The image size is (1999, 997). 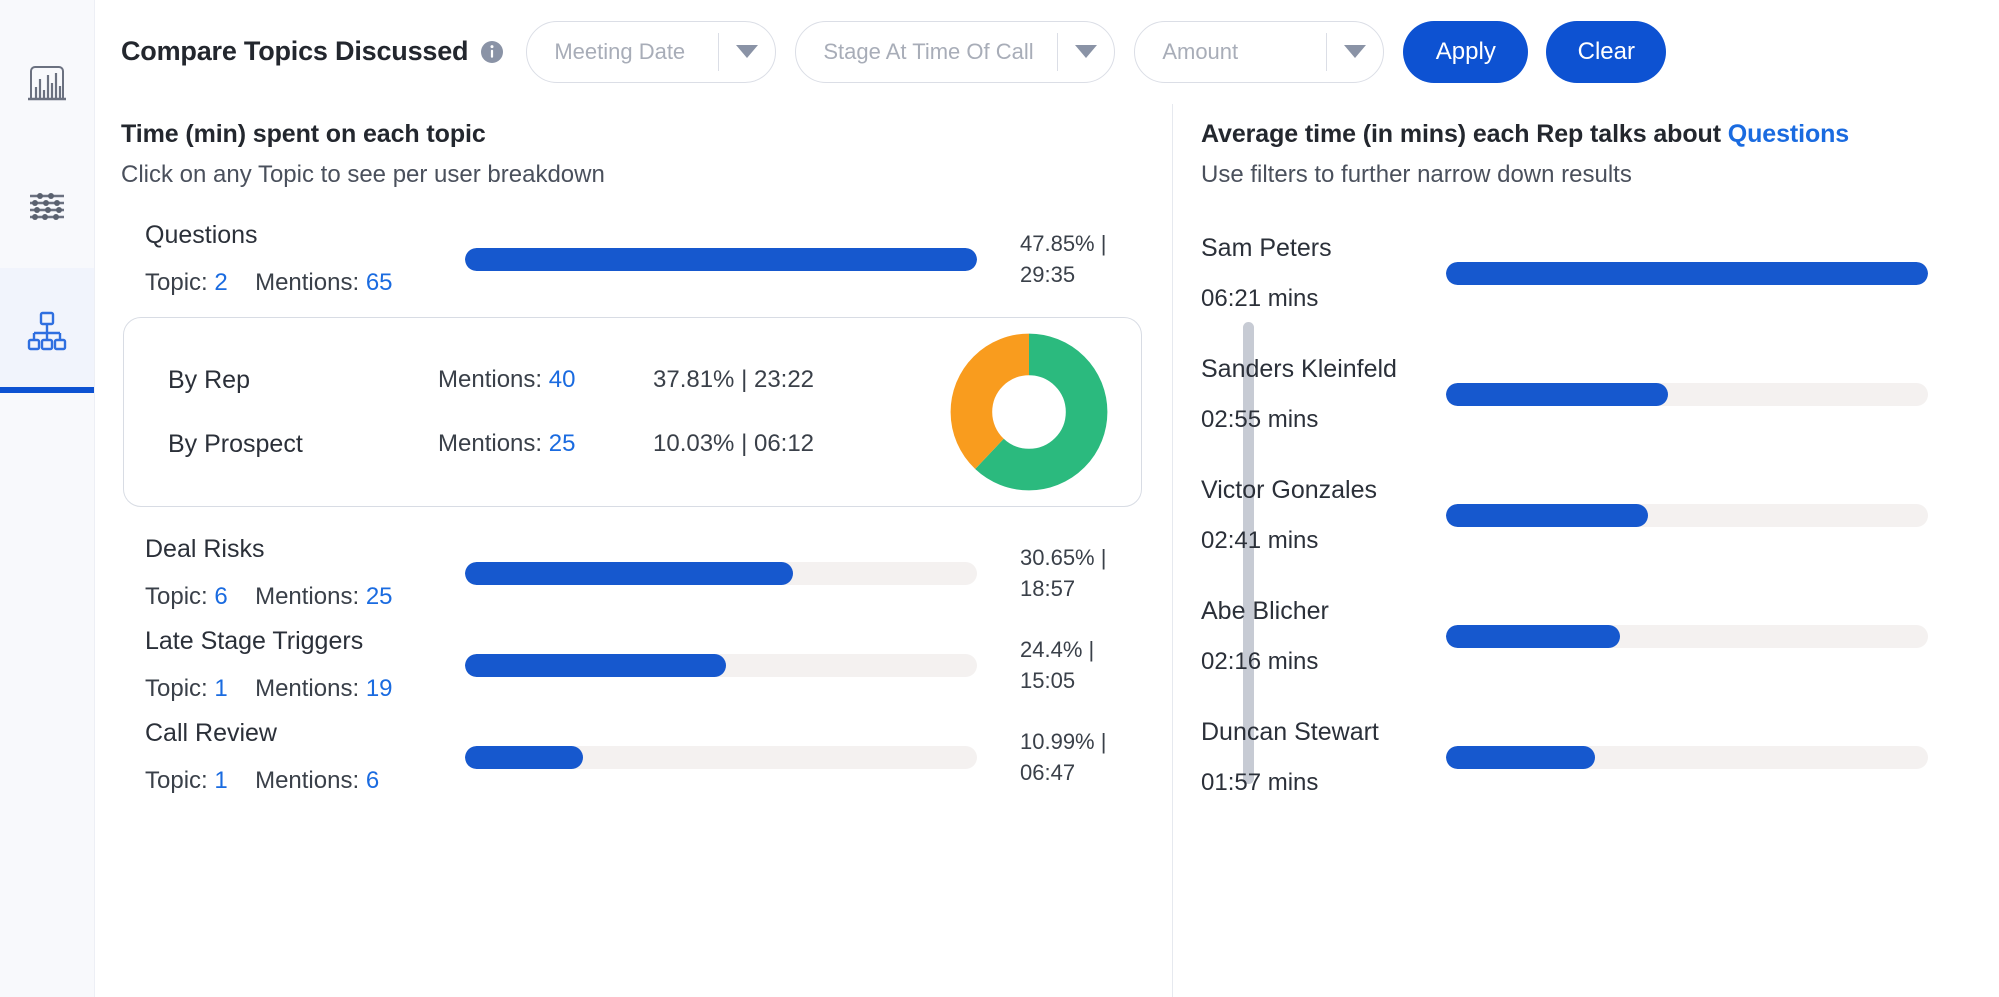 I want to click on filter-stage-at-time-of-call: Stage At Time Of Call, so click(x=955, y=51).